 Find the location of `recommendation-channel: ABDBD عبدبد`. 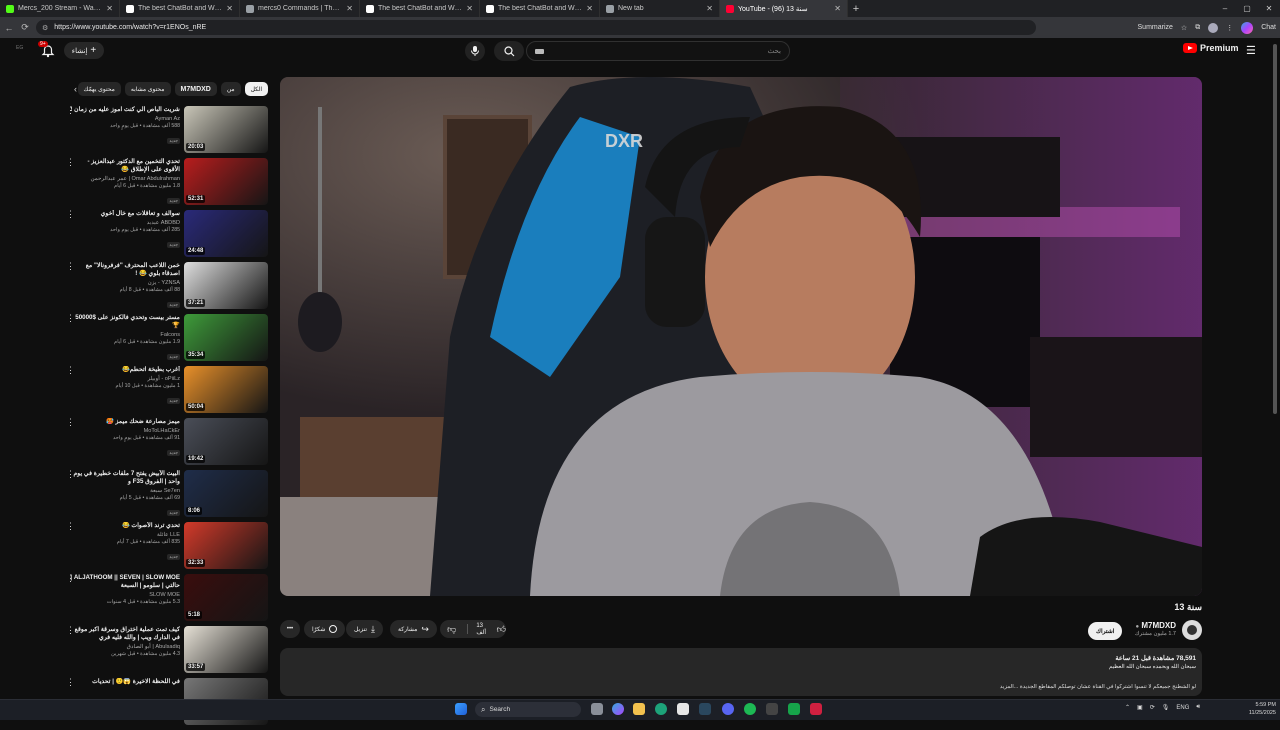

recommendation-channel: ABDBD عبدبد is located at coordinates (125, 223).